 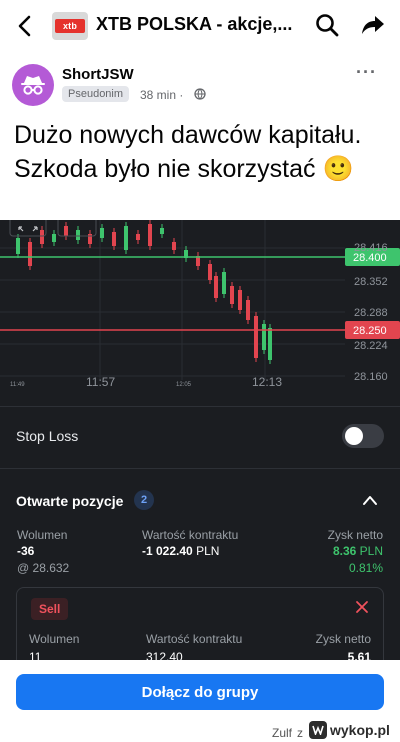 What do you see at coordinates (158, 95) in the screenshot?
I see `post-time-value: 38 min` at bounding box center [158, 95].